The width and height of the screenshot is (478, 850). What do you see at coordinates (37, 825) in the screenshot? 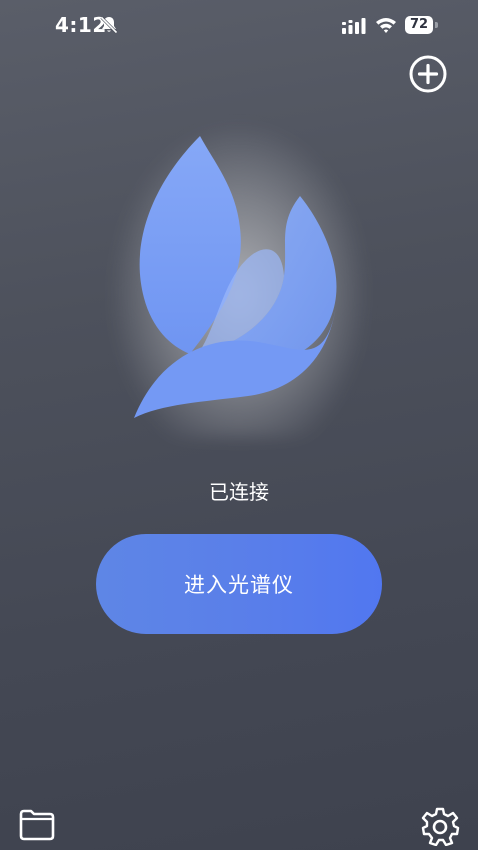
I see `folder-icon` at bounding box center [37, 825].